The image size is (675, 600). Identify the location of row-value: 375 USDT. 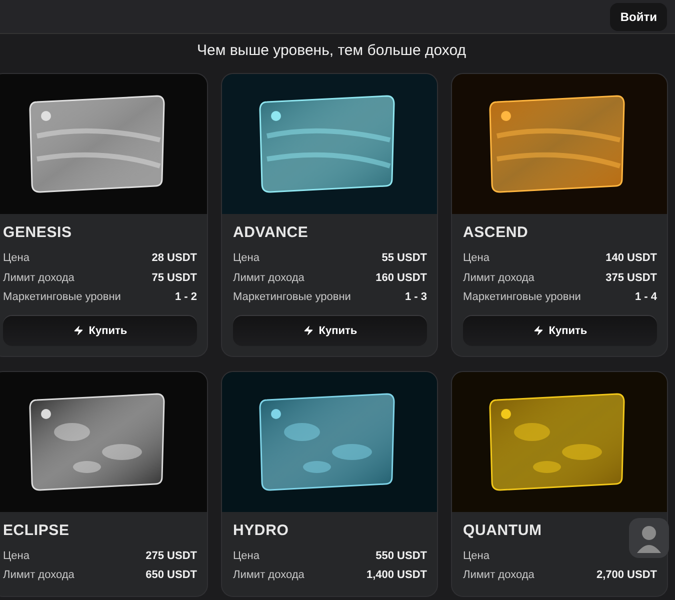
(631, 278).